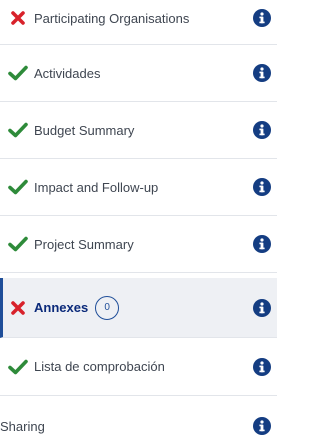 This screenshot has height=436, width=320. Describe the element at coordinates (138, 308) in the screenshot. I see `menu-item-annexes: Annexes 0` at that location.